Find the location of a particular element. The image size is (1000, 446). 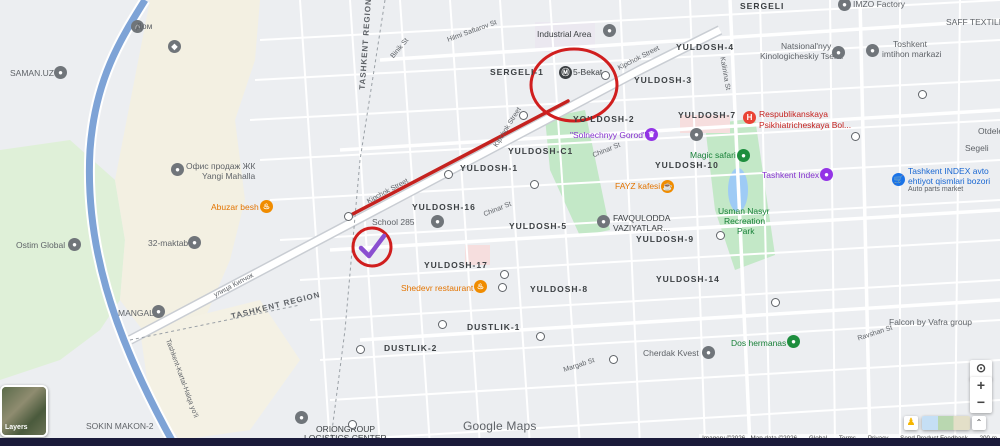

school-icon: ● is located at coordinates (437, 221).